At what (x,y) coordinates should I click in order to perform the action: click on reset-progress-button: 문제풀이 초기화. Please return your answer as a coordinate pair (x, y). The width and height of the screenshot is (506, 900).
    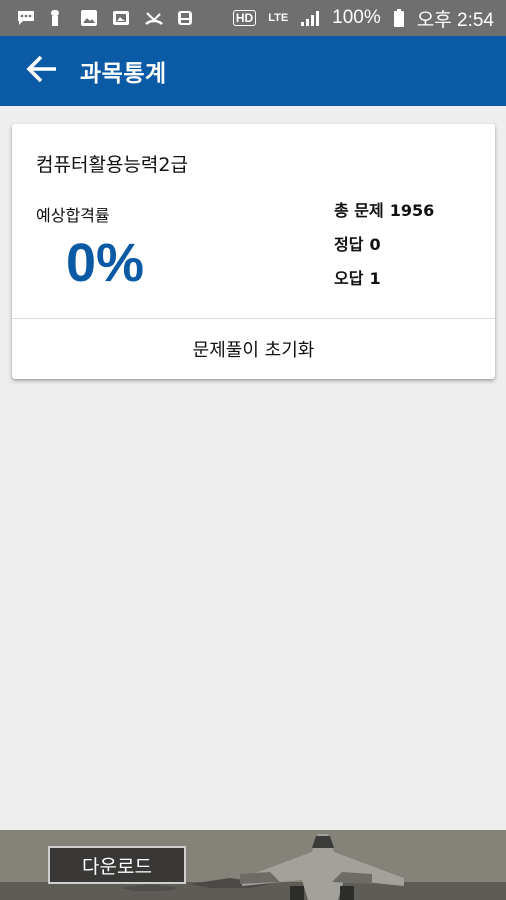
    Looking at the image, I should click on (253, 349).